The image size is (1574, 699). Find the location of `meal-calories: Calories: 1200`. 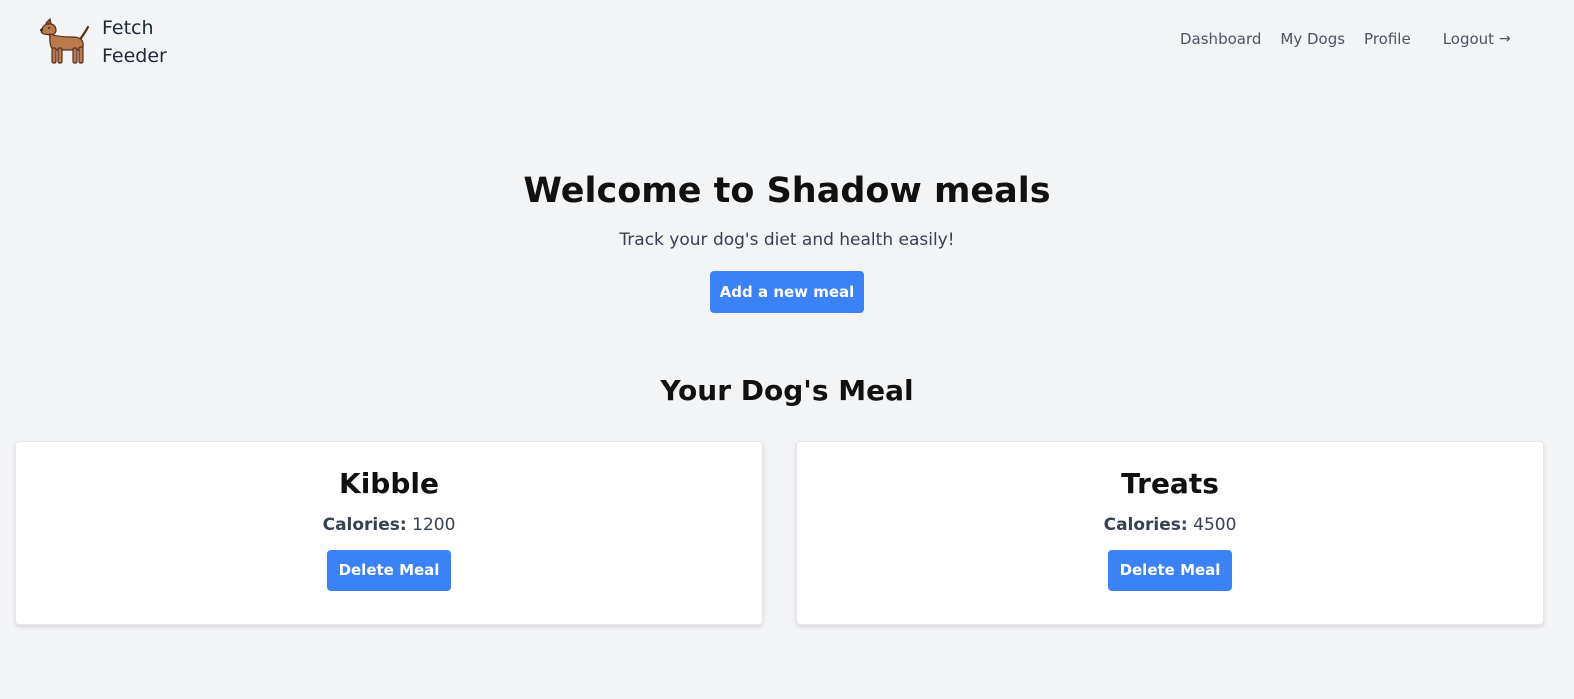

meal-calories: Calories: 1200 is located at coordinates (389, 525).